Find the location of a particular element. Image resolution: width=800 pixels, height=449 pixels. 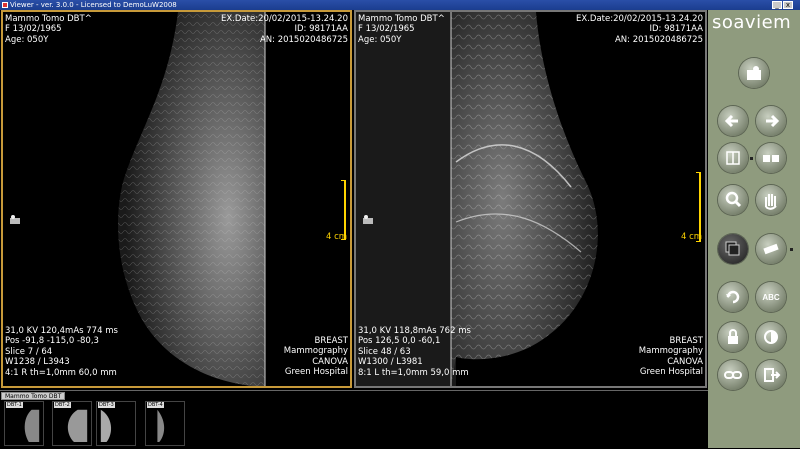

position-info: Pos -91,8 -115,0 -80,3 is located at coordinates (52, 341).